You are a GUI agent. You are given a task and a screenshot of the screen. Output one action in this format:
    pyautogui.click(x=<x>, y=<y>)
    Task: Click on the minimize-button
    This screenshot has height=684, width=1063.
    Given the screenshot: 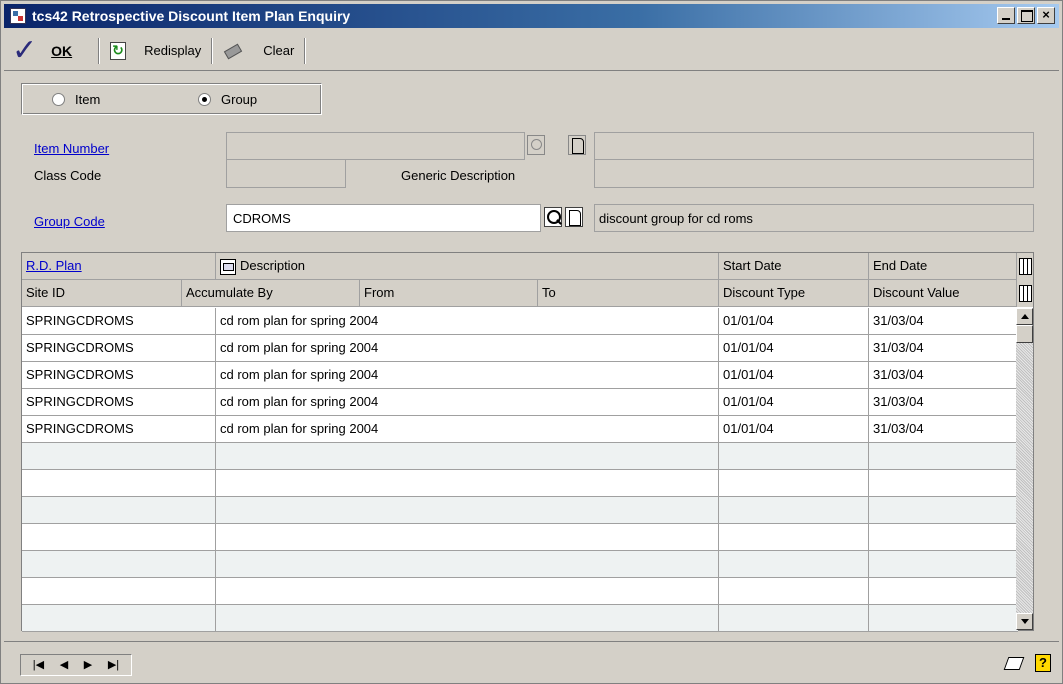 What is the action you would take?
    pyautogui.click(x=1006, y=15)
    